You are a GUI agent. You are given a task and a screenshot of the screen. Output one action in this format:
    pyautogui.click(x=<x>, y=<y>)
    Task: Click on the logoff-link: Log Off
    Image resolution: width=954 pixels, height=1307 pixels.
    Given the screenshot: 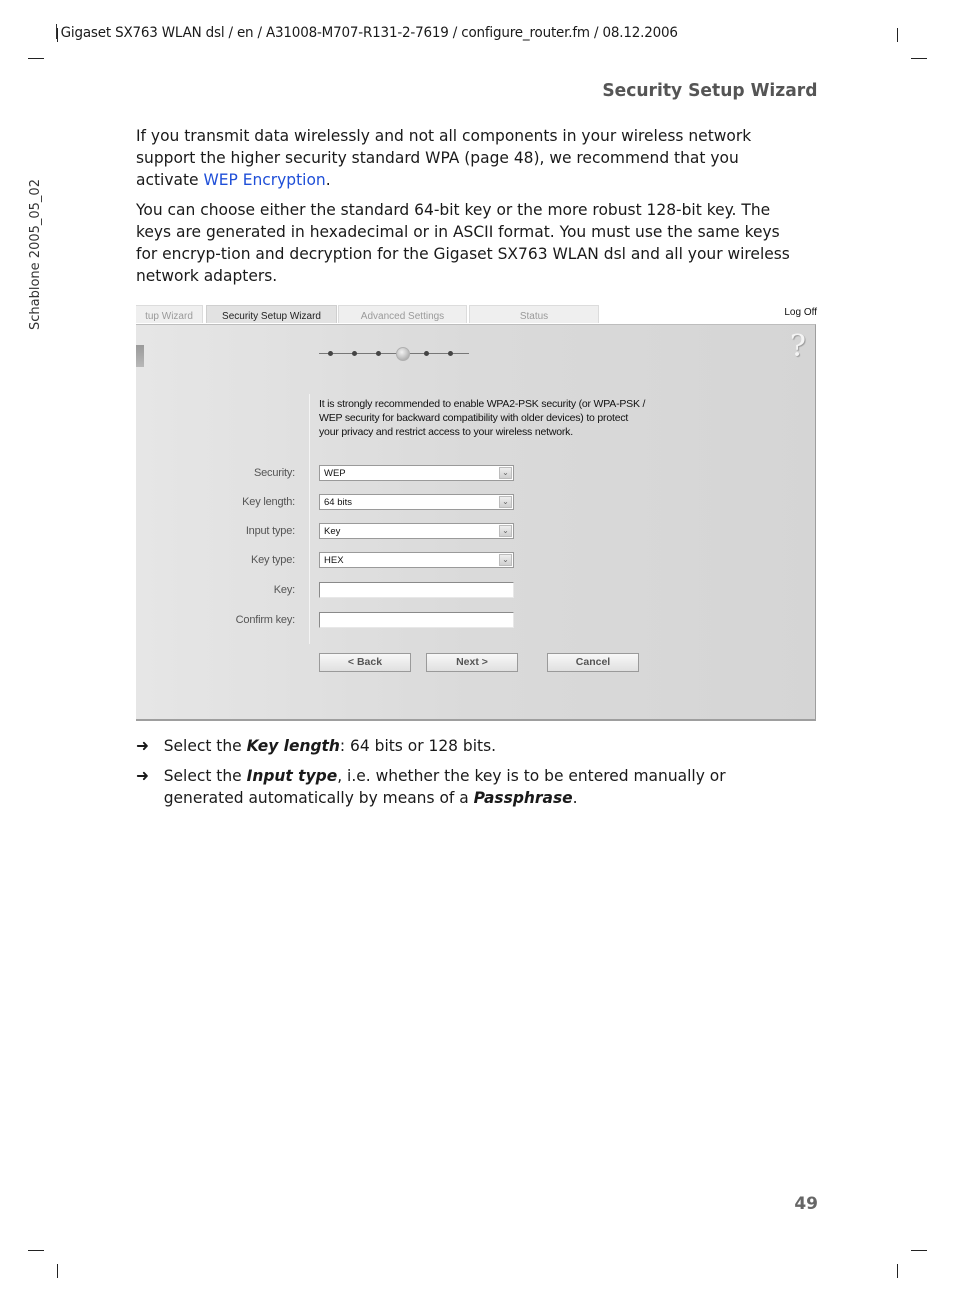 What is the action you would take?
    pyautogui.click(x=800, y=312)
    